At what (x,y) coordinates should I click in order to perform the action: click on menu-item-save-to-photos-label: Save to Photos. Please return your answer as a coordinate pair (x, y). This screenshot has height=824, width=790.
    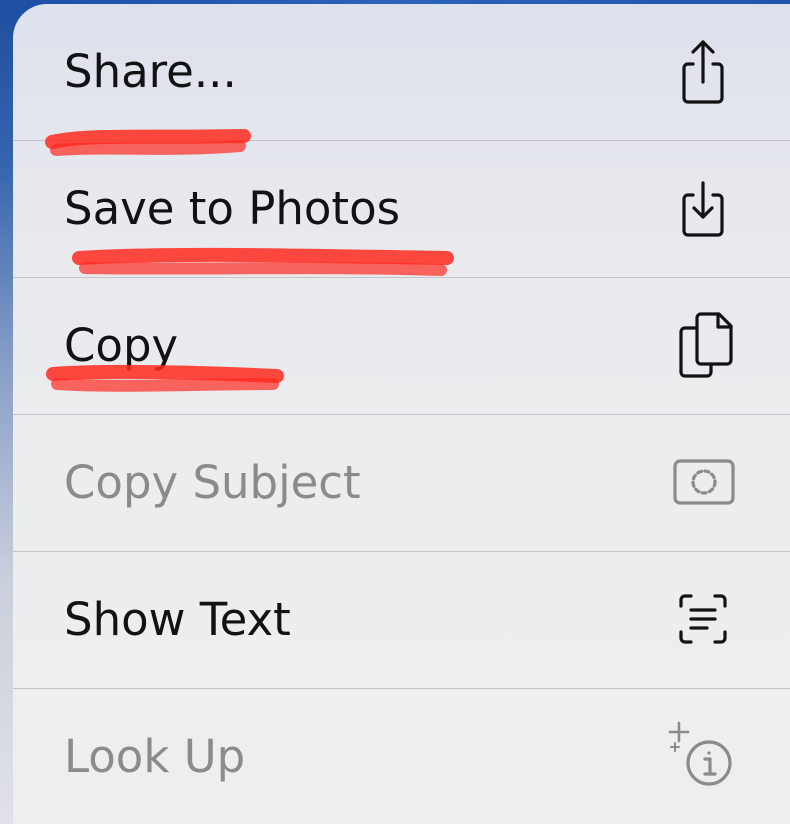
    Looking at the image, I should click on (232, 208).